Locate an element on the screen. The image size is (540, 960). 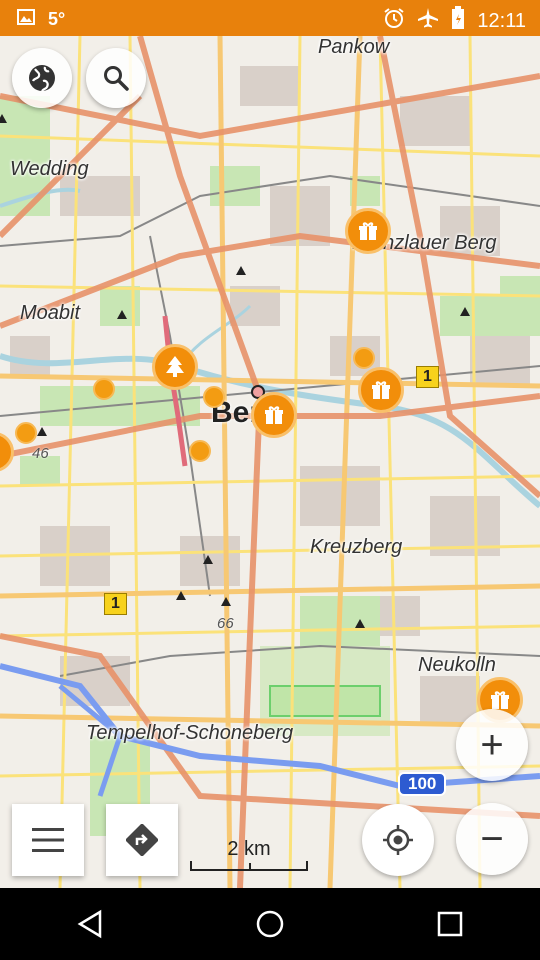
temperature: 5° is located at coordinates (57, 19).